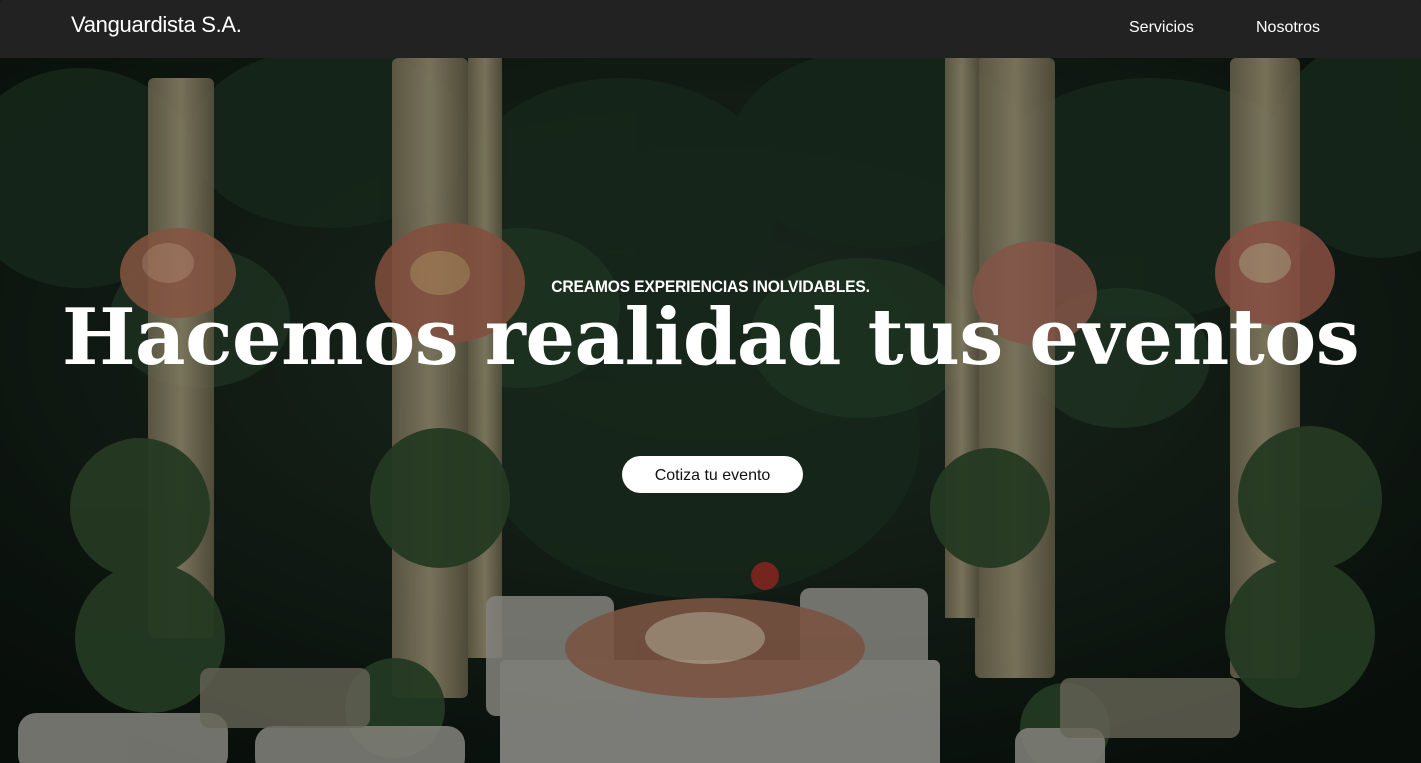 This screenshot has height=763, width=1421. I want to click on brand-logo-link: Vanguardista S.A., so click(156, 25).